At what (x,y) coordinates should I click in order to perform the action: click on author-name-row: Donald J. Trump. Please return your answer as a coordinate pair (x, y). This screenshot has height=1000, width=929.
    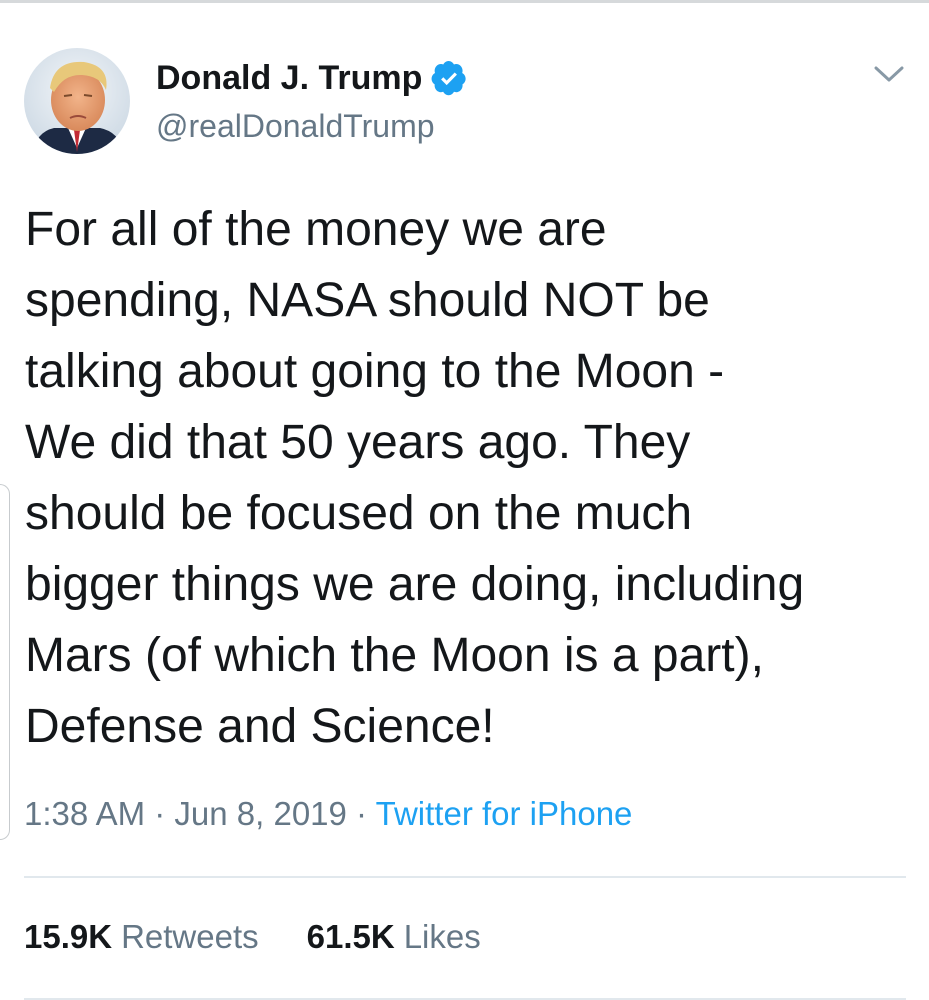
    Looking at the image, I should click on (312, 78).